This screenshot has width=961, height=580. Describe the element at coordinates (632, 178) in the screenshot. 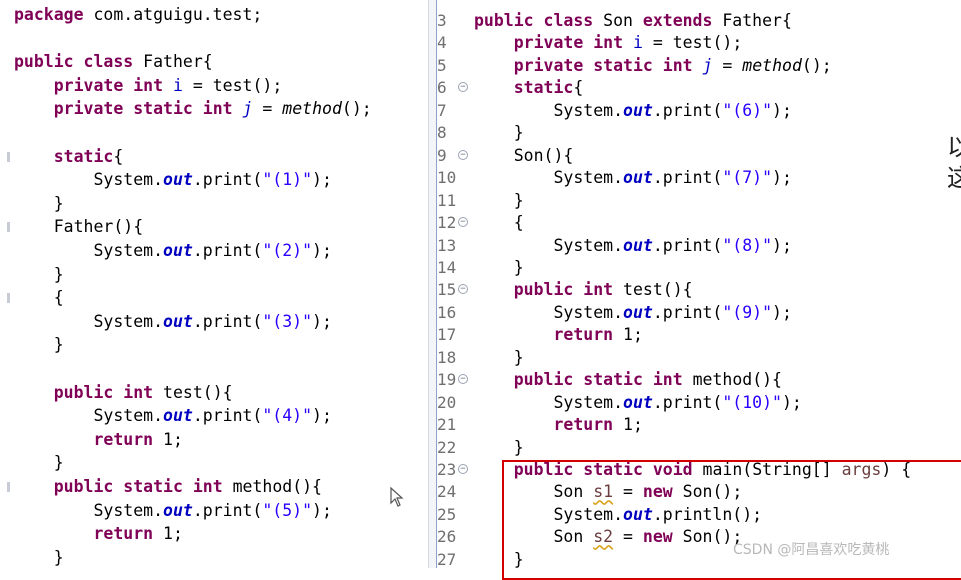

I see `code-line: System.out.print("(7)");` at that location.